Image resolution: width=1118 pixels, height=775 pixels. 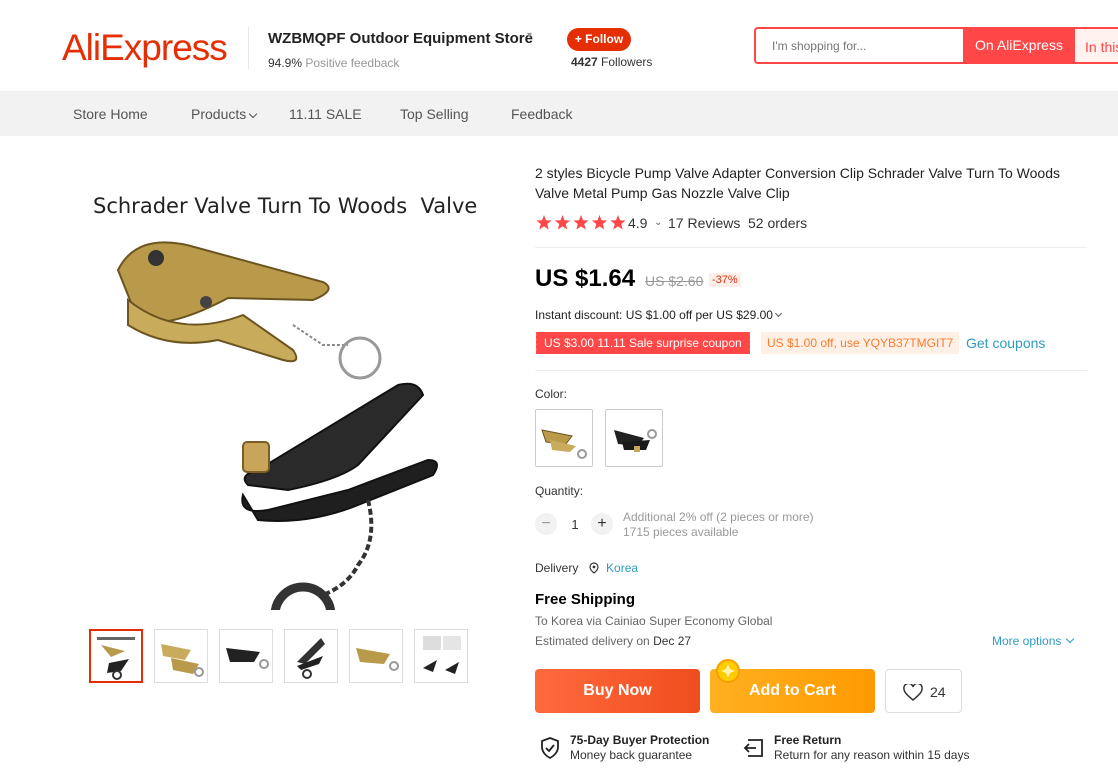 What do you see at coordinates (110, 114) in the screenshot?
I see `nav-store-home: Store Home` at bounding box center [110, 114].